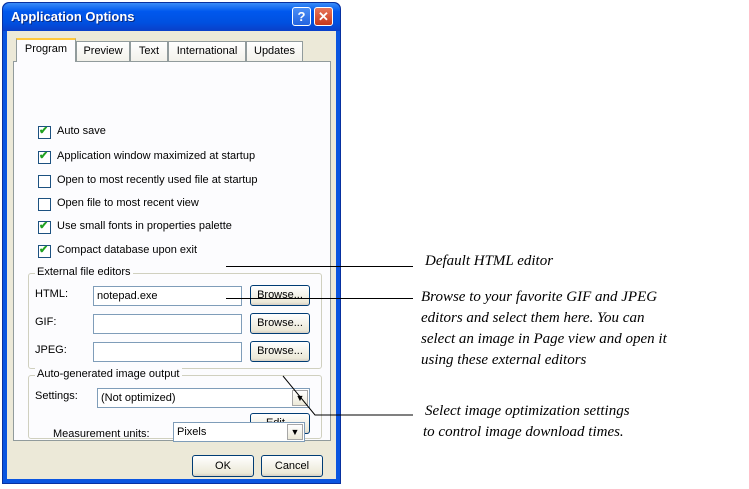 The width and height of the screenshot is (749, 489). What do you see at coordinates (544, 339) in the screenshot?
I see `annotation-line: select an image in Page view and open it` at bounding box center [544, 339].